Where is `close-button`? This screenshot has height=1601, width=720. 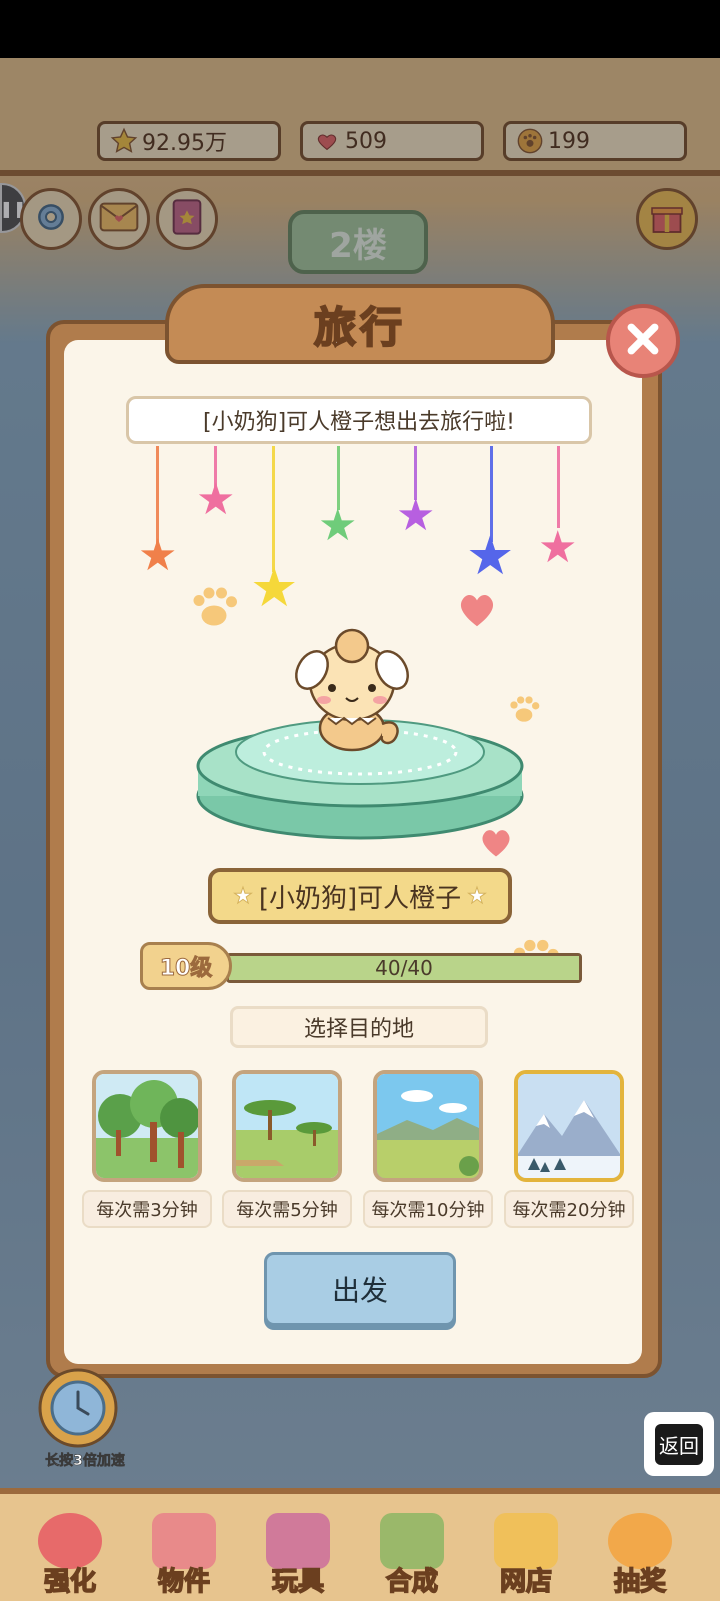
close-button is located at coordinates (643, 341).